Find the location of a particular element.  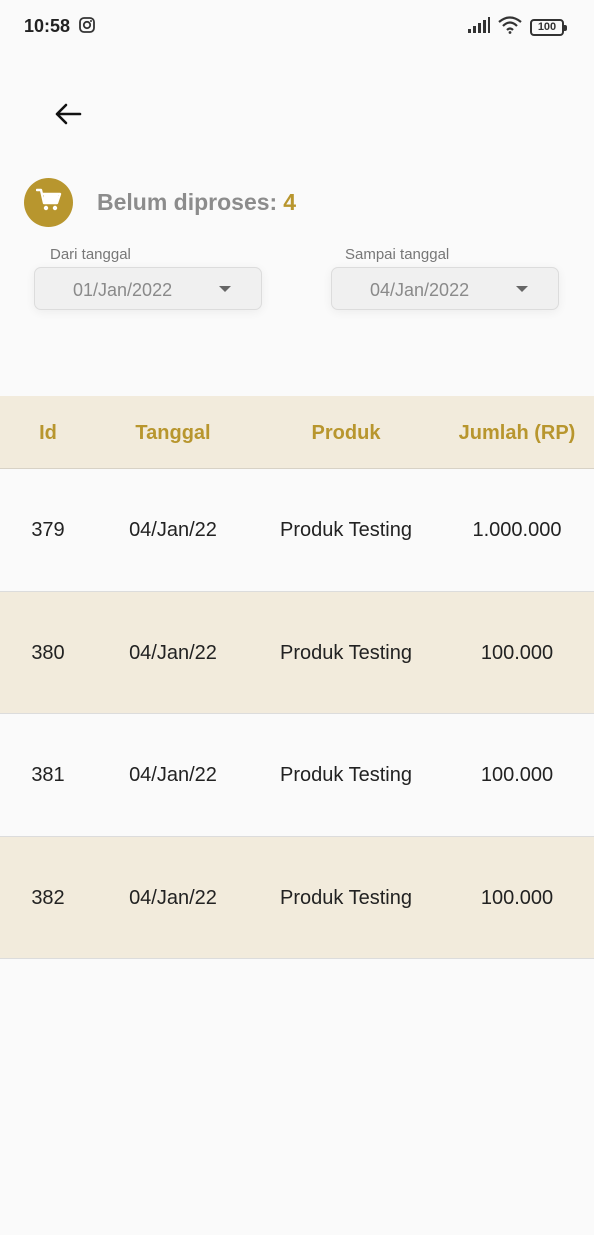

signal-icon is located at coordinates (479, 27).